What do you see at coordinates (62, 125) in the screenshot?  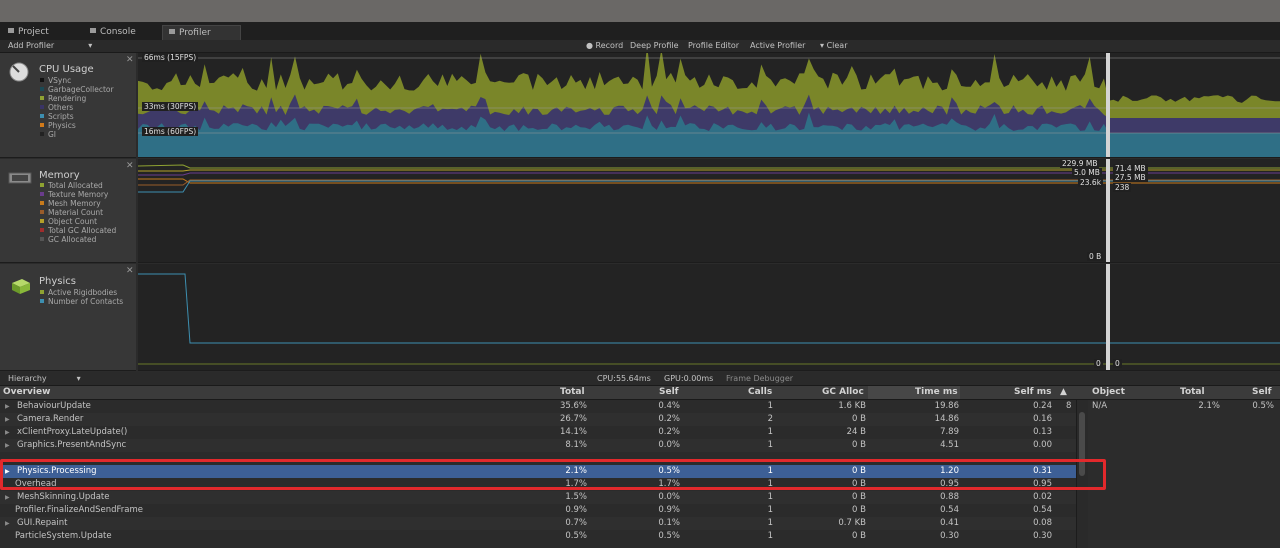 I see `legend-label: Physics` at bounding box center [62, 125].